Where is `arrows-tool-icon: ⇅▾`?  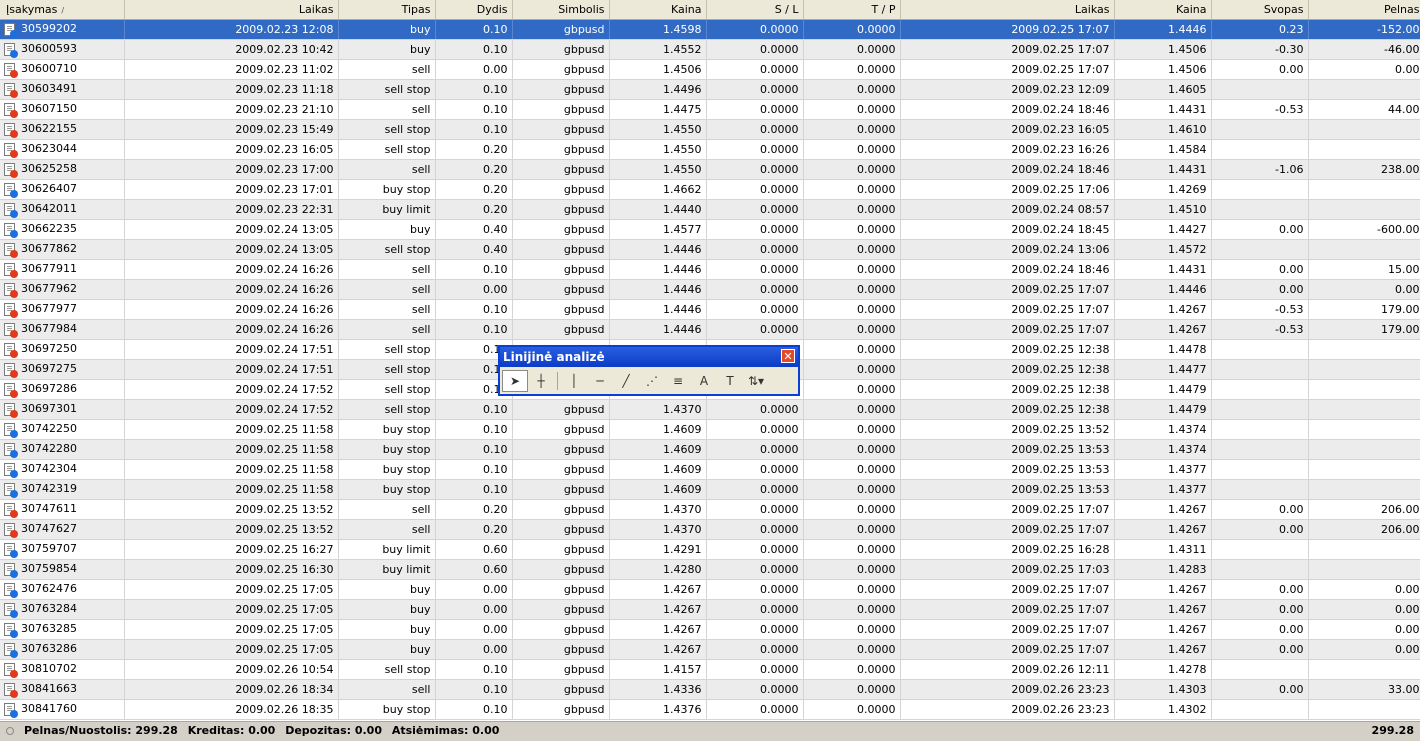 arrows-tool-icon: ⇅▾ is located at coordinates (756, 381).